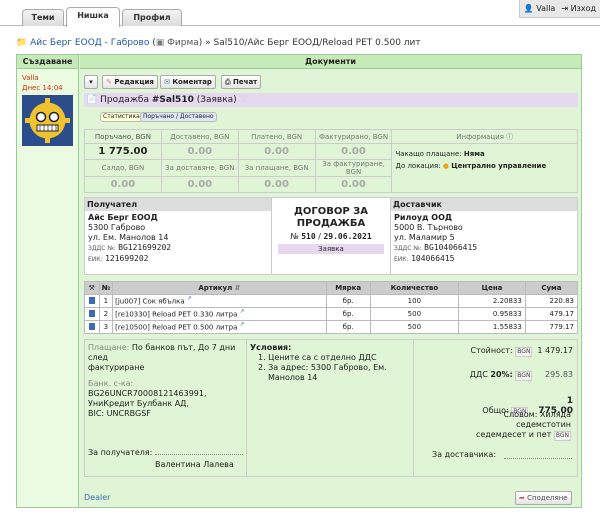 Image resolution: width=600 pixels, height=520 pixels. I want to click on items-header-qty: Количество, so click(414, 288).